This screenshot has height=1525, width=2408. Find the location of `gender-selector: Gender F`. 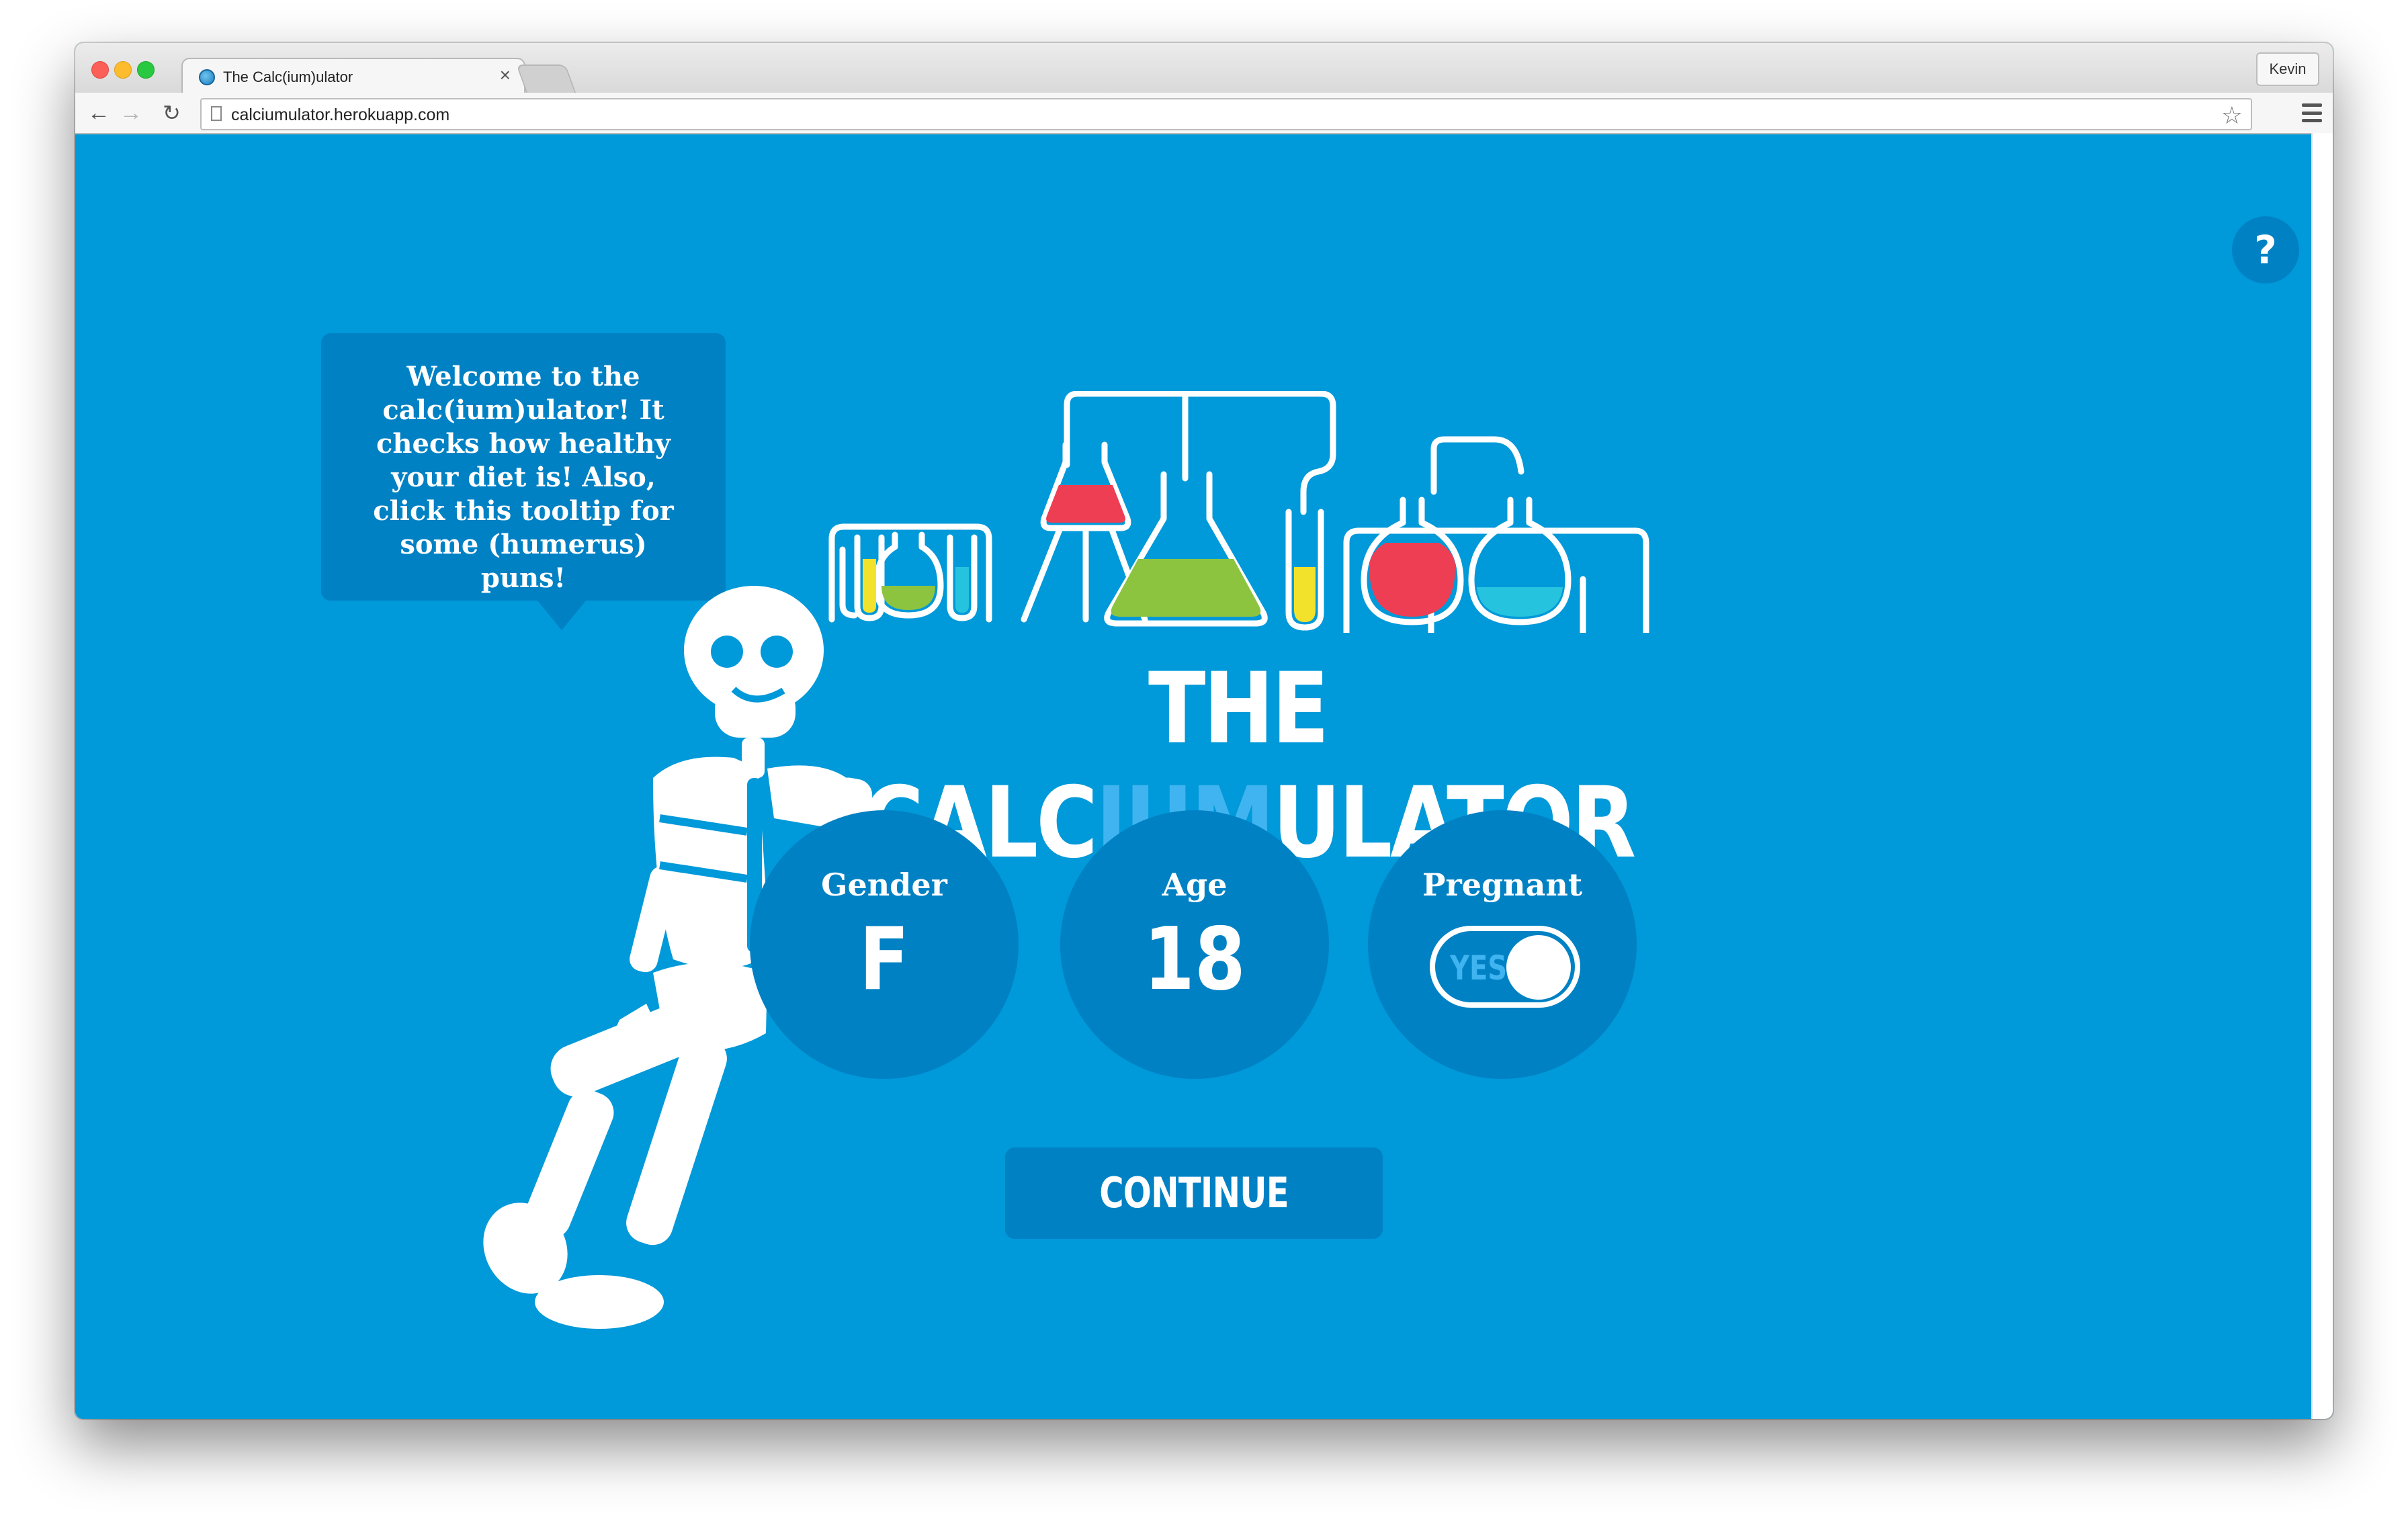

gender-selector: Gender F is located at coordinates (884, 944).